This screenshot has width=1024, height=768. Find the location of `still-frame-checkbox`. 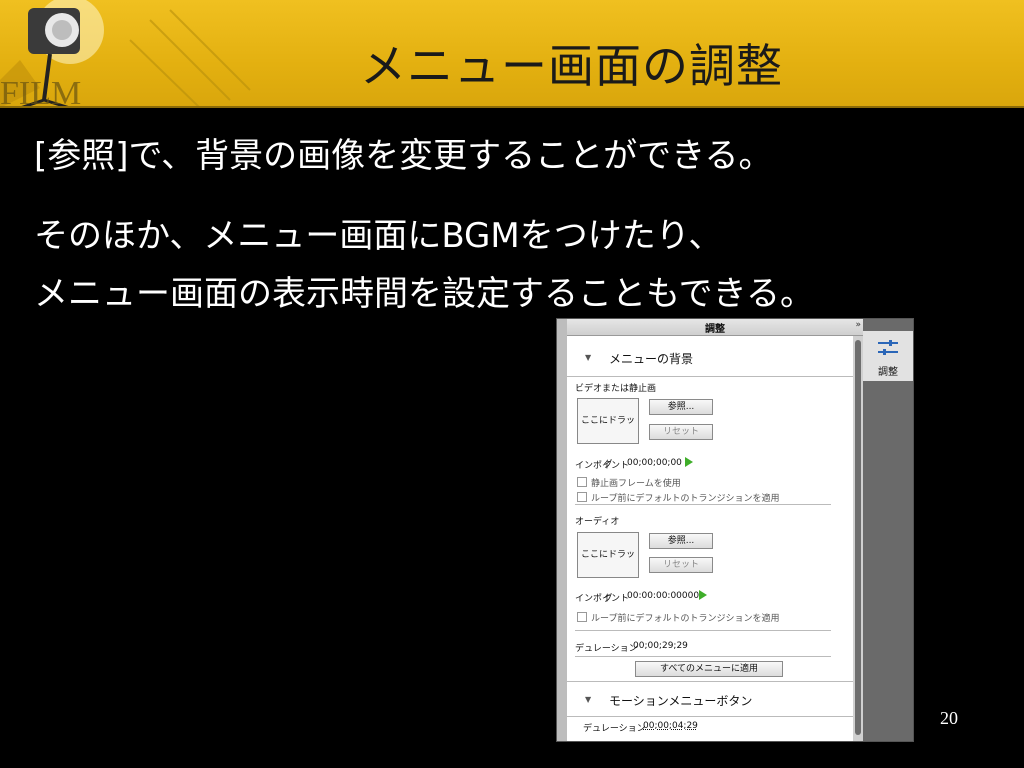

still-frame-checkbox is located at coordinates (582, 482).